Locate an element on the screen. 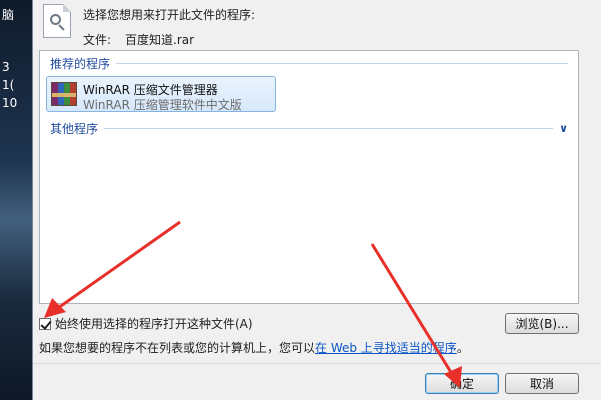 The height and width of the screenshot is (400, 601). other-programs-group-header: 其他程序 ∨ is located at coordinates (309, 128).